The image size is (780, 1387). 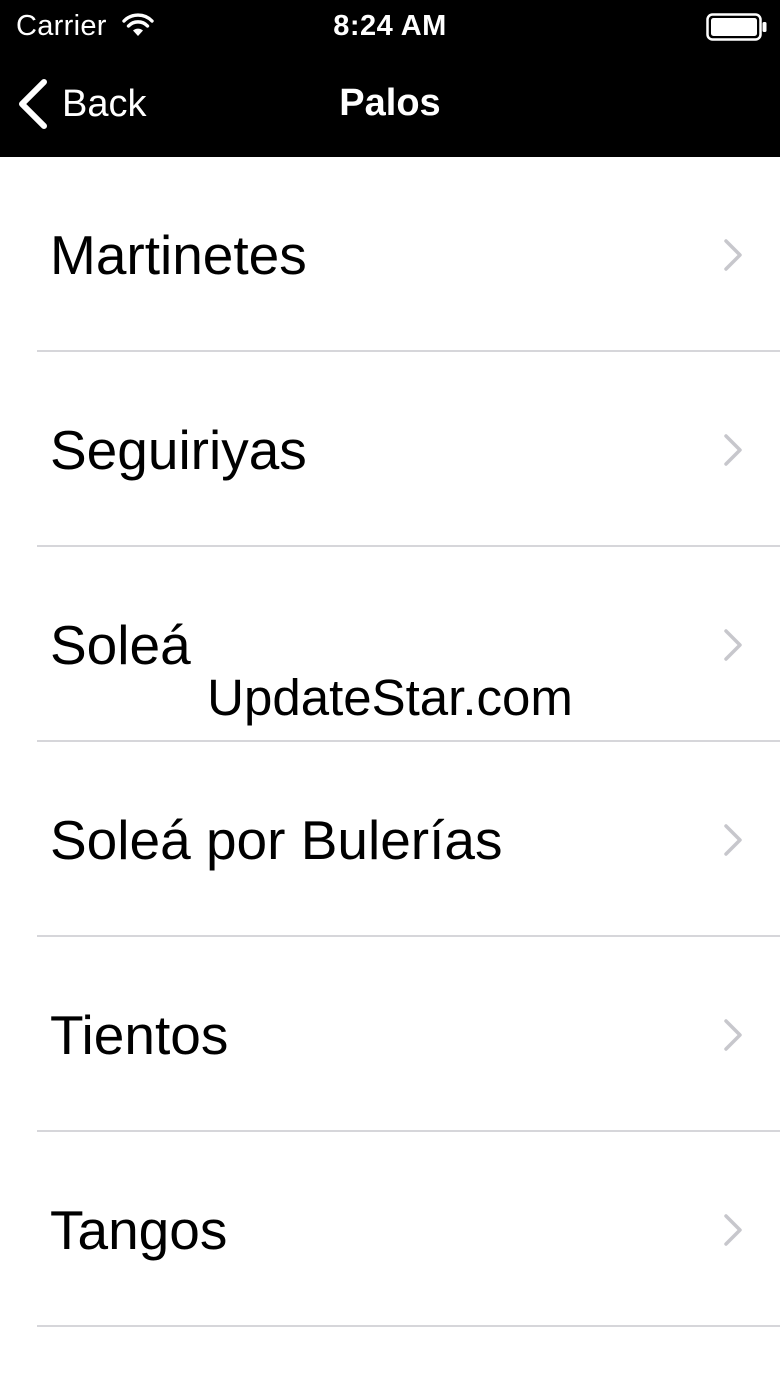 What do you see at coordinates (139, 1035) in the screenshot?
I see `list-item-label: Tientos` at bounding box center [139, 1035].